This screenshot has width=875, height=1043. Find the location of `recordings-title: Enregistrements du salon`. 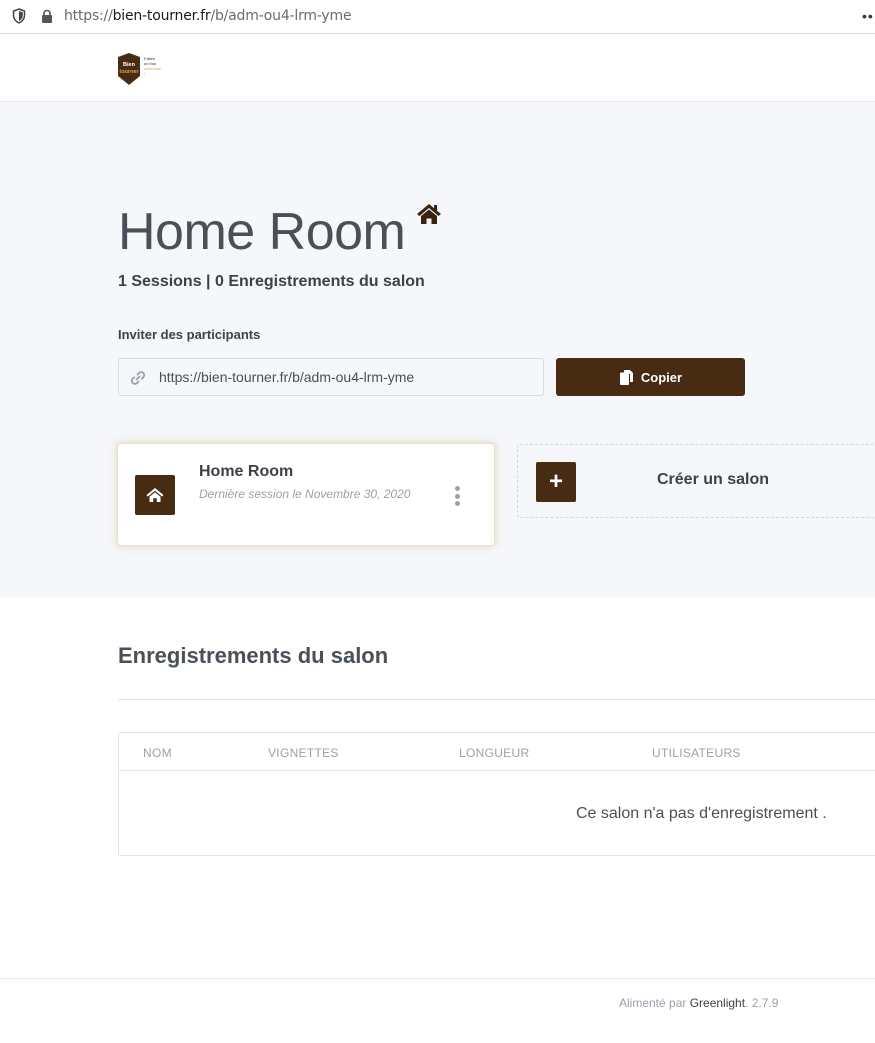

recordings-title: Enregistrements du salon is located at coordinates (253, 655).